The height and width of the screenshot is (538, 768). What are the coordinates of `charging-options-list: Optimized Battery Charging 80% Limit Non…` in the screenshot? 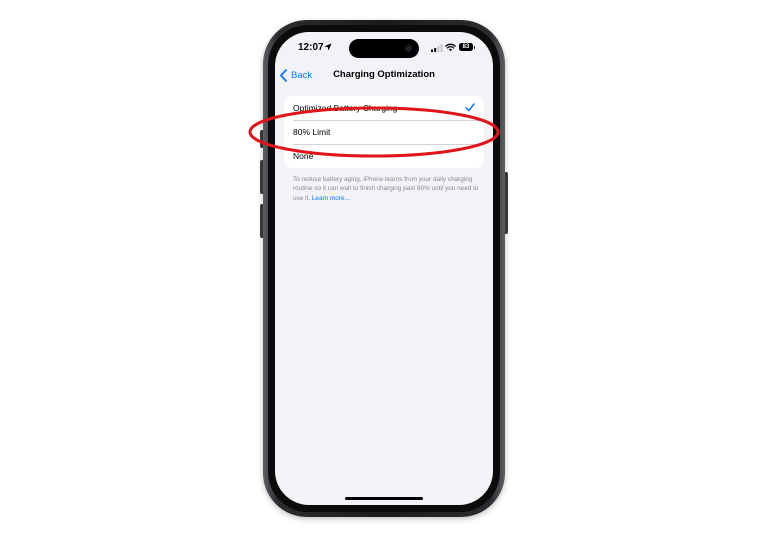 It's located at (384, 132).